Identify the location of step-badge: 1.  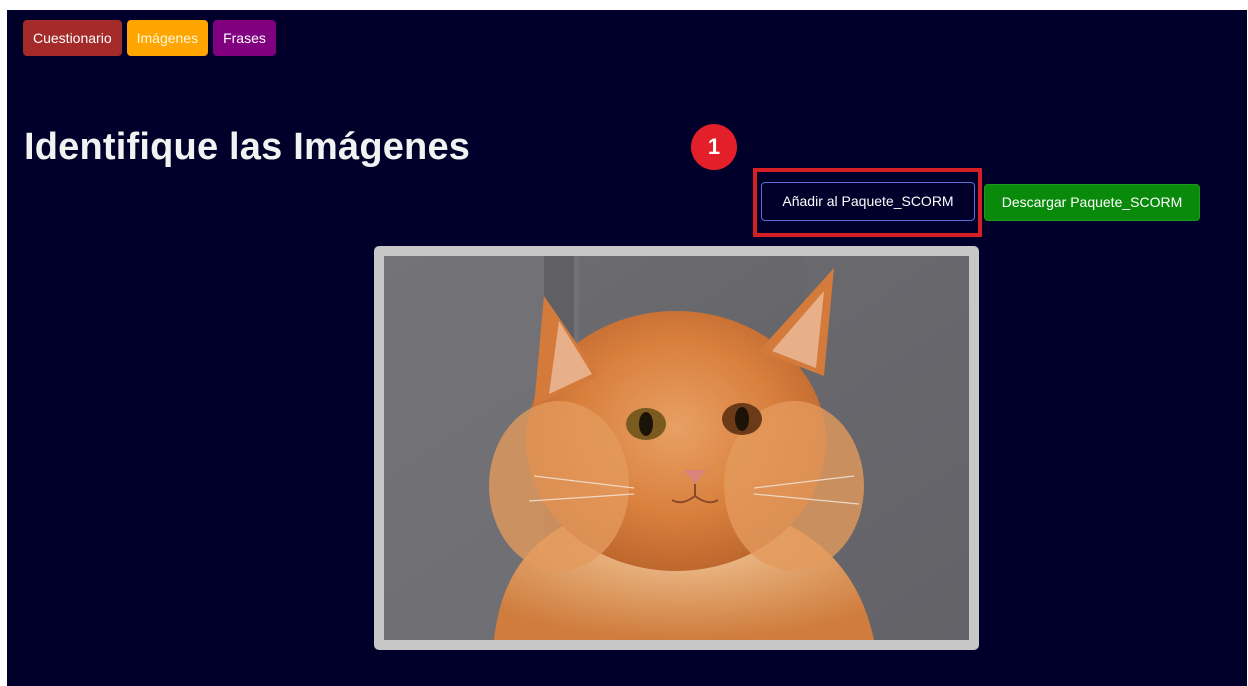
(714, 147).